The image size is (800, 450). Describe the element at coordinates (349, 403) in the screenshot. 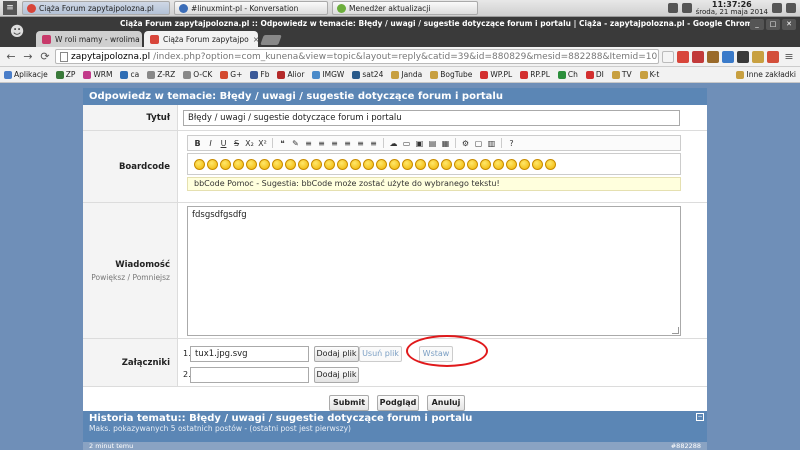

I see `submit-button: Submit` at that location.